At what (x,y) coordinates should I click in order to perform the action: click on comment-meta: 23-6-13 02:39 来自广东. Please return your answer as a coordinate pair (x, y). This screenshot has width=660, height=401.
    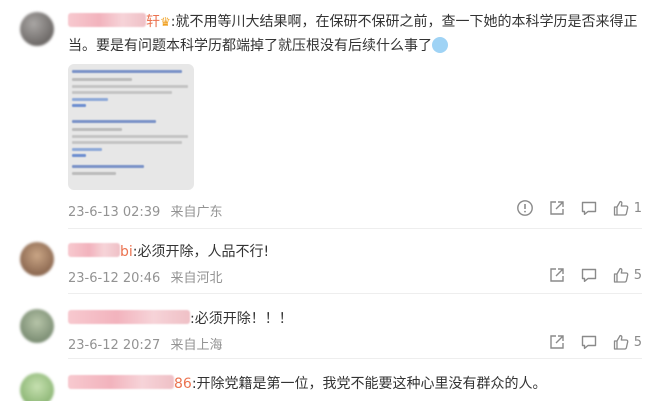
    Looking at the image, I should click on (145, 210).